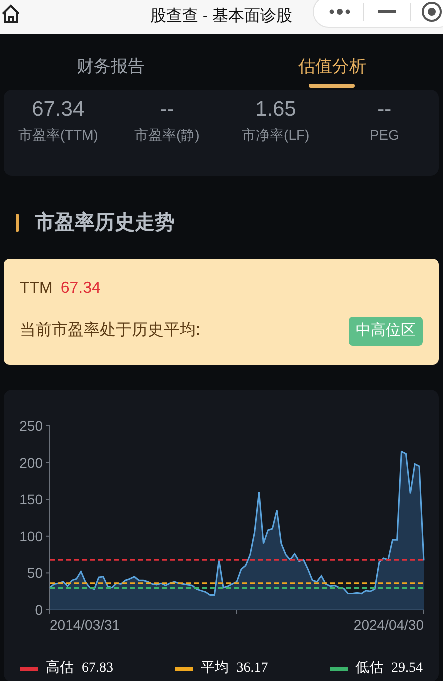 This screenshot has height=681, width=443. Describe the element at coordinates (407, 669) in the screenshot. I see `legend-value: 29.54` at that location.